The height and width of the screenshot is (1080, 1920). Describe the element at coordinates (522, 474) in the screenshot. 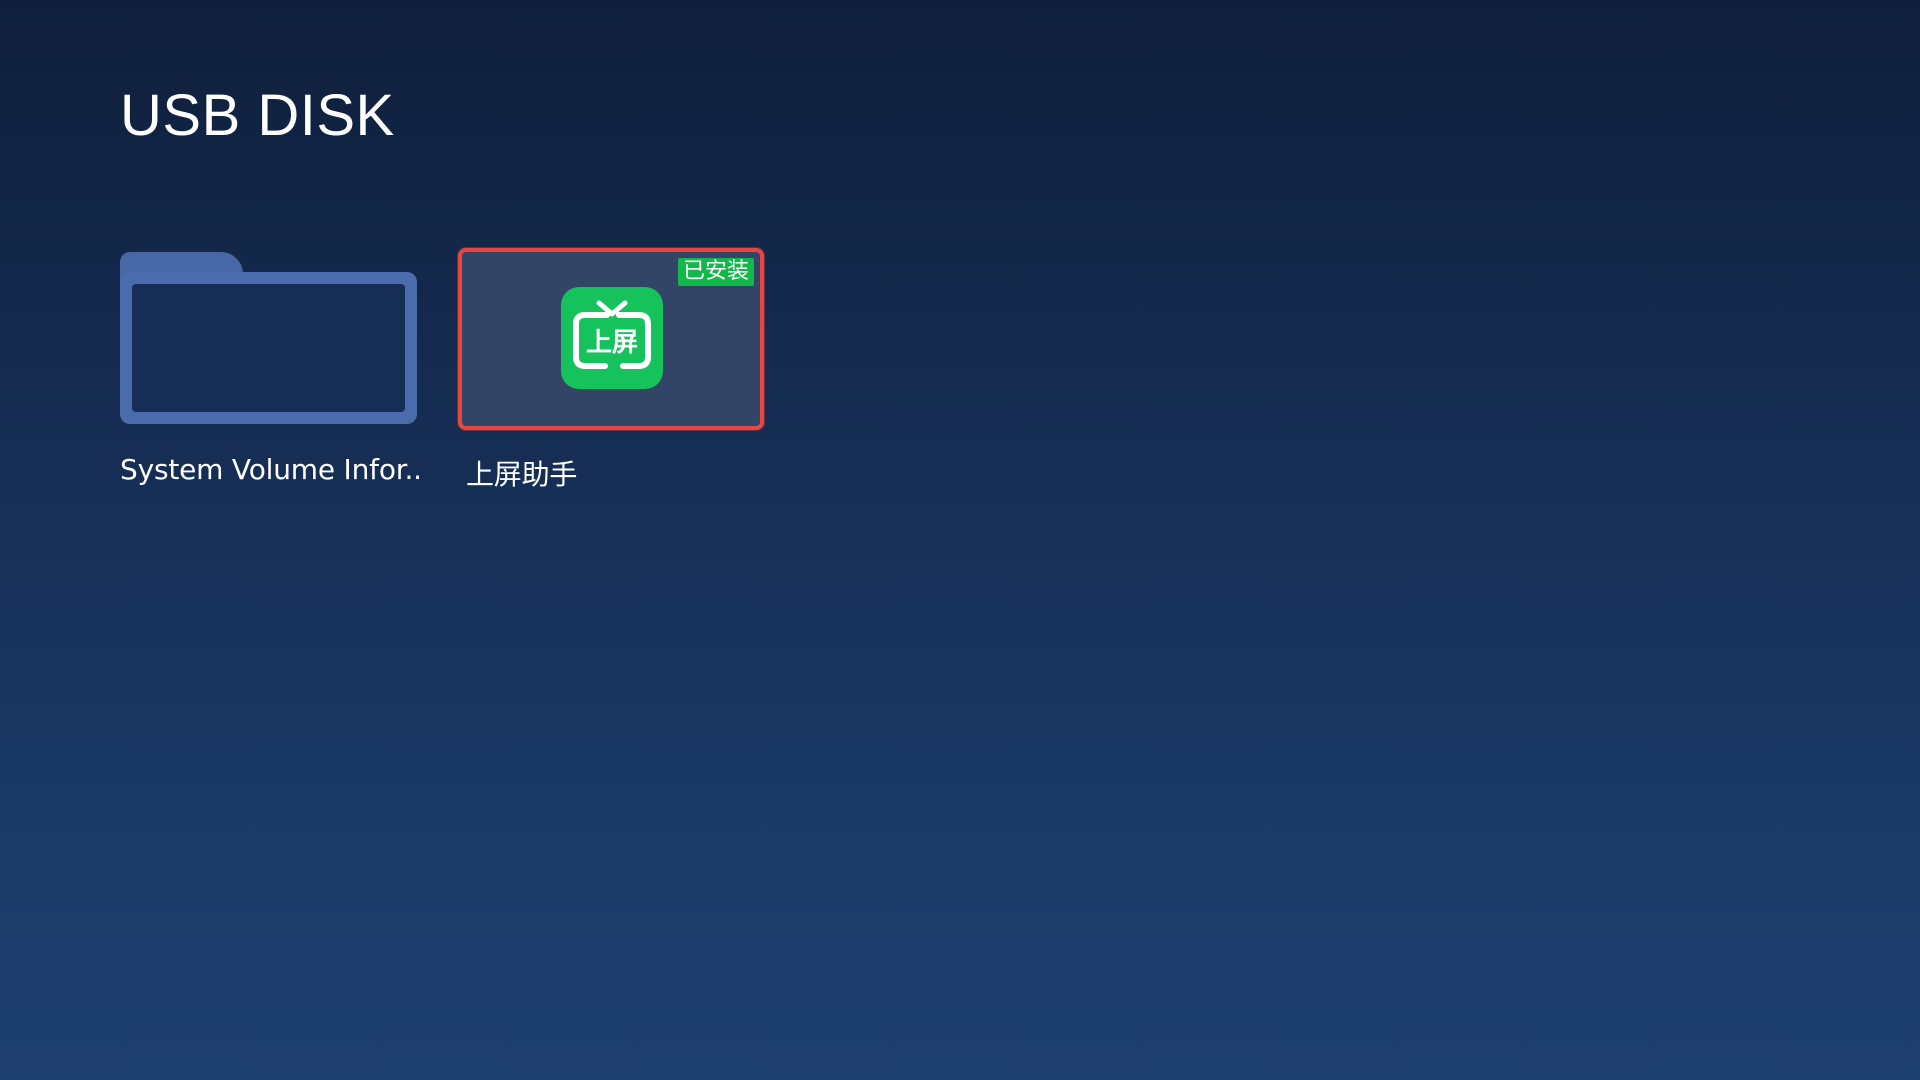

I see `app-label: 上屏助手` at that location.